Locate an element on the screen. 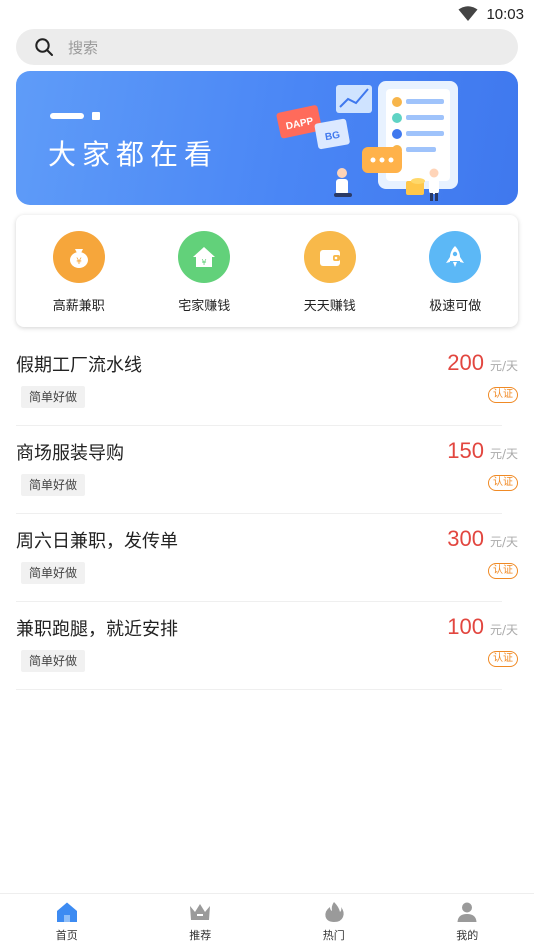 The image size is (534, 949). fire-icon is located at coordinates (334, 912).